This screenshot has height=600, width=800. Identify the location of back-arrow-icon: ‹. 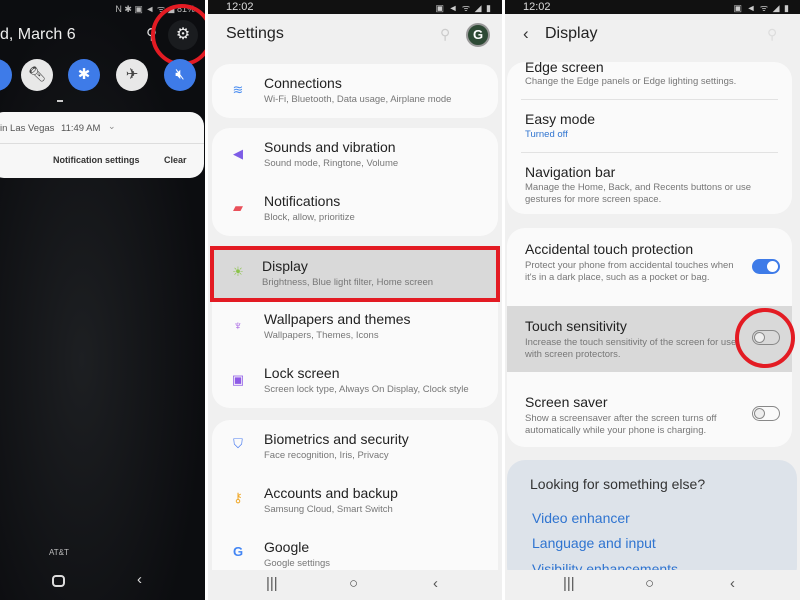
(526, 34).